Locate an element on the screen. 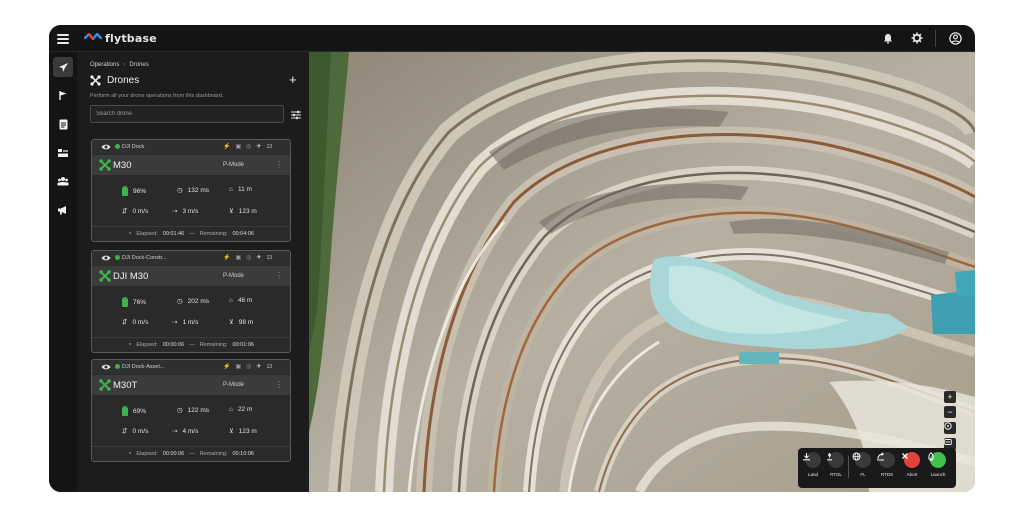  report-icon is located at coordinates (63, 124).